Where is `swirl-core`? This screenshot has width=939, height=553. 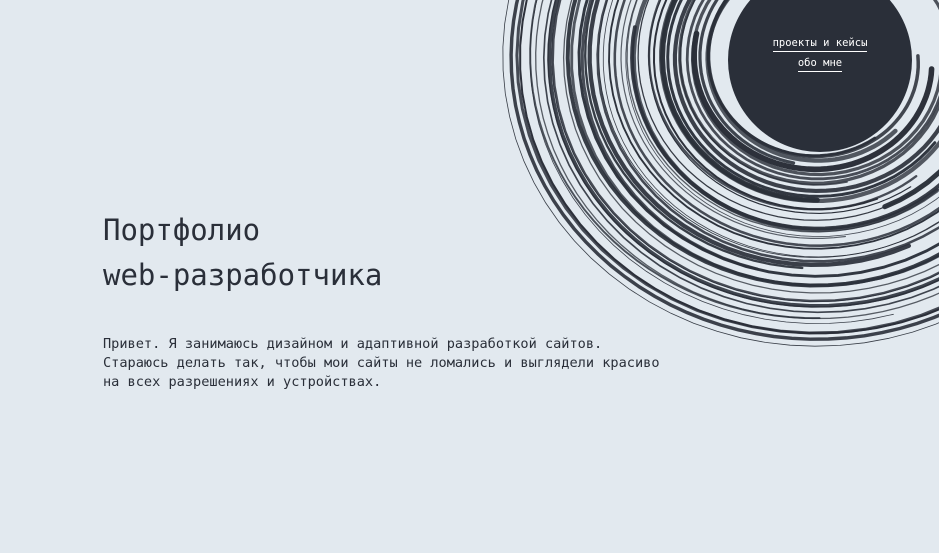
swirl-core is located at coordinates (820, 76).